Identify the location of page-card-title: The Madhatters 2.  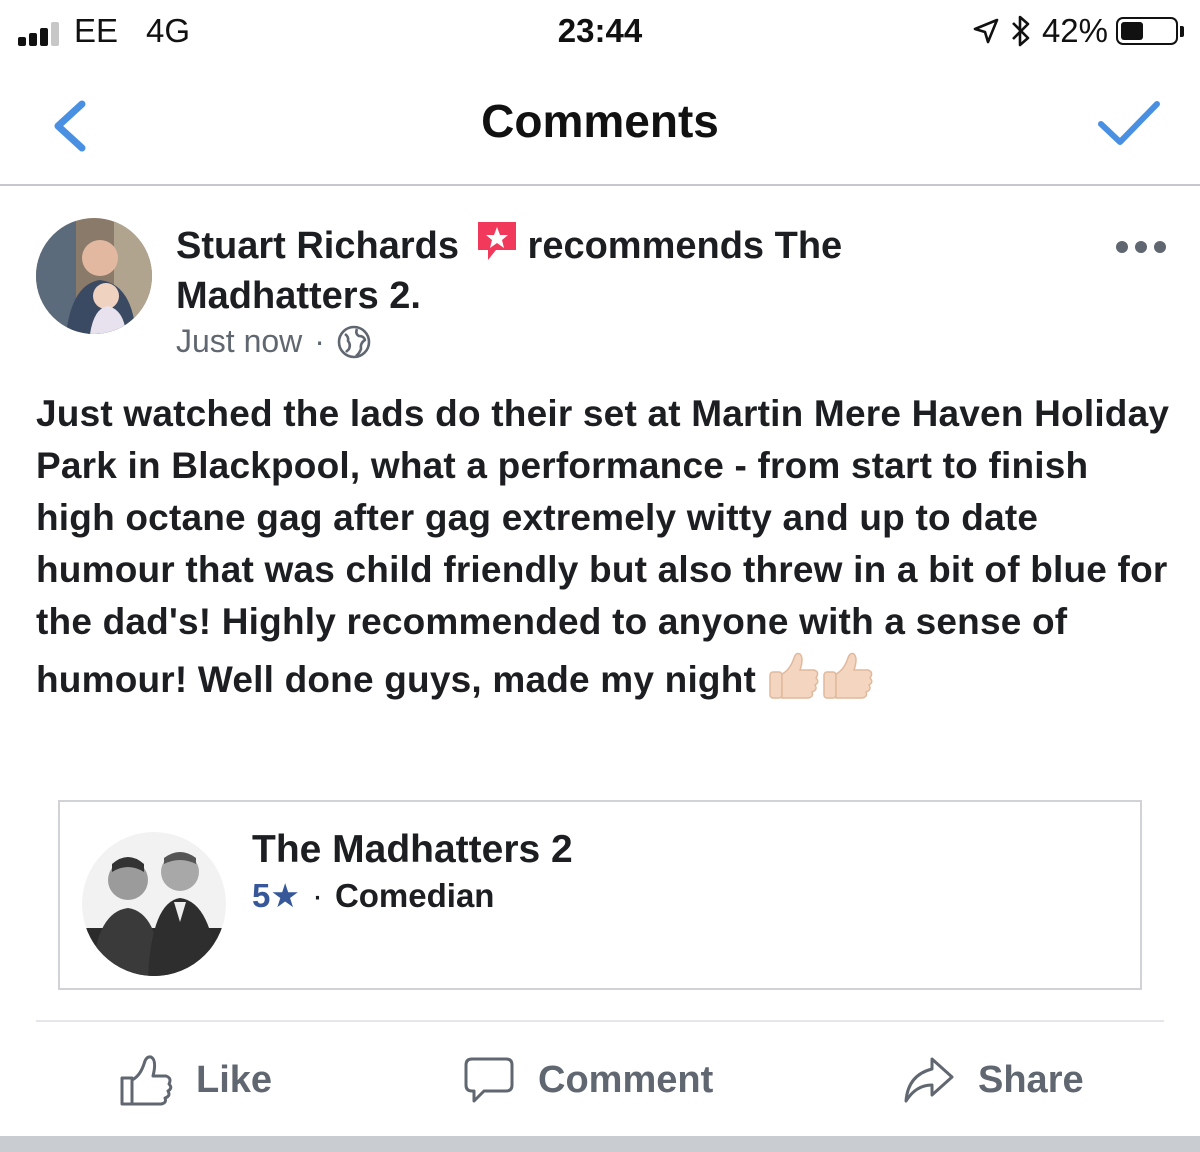
(412, 849).